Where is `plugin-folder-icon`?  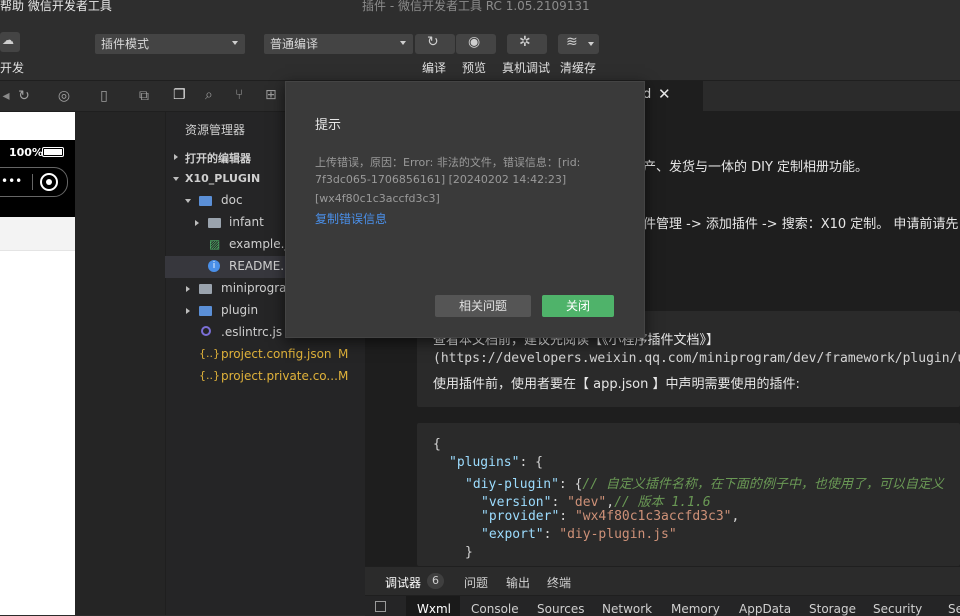 plugin-folder-icon is located at coordinates (205, 311).